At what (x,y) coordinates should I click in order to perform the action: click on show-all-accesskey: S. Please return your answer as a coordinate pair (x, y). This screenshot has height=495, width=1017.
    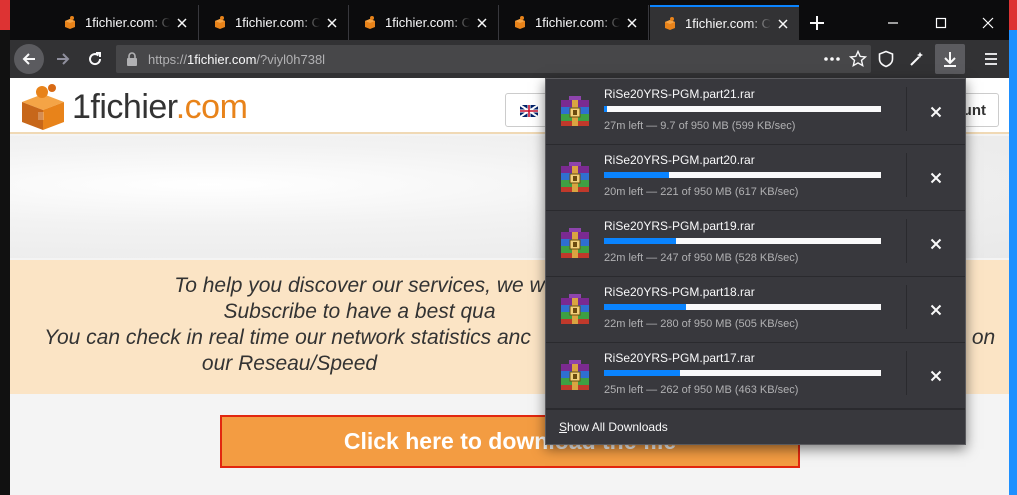
    Looking at the image, I should click on (563, 427).